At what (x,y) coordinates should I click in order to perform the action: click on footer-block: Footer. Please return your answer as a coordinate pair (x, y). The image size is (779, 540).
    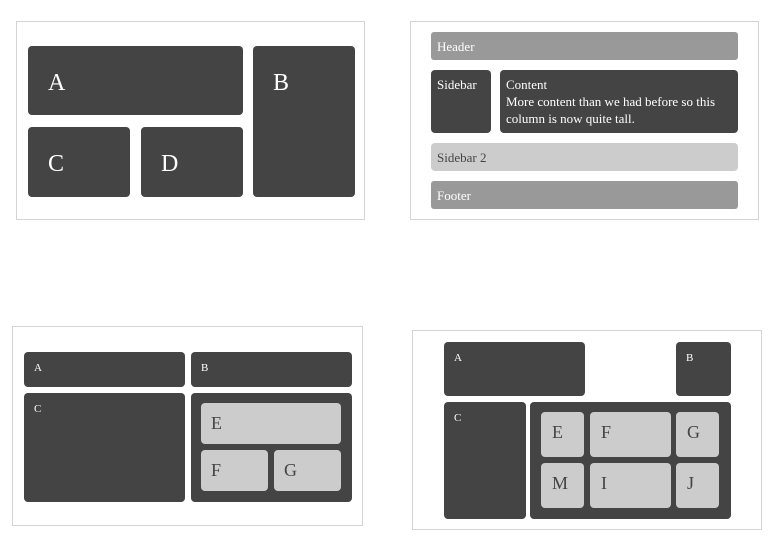
    Looking at the image, I should click on (584, 195).